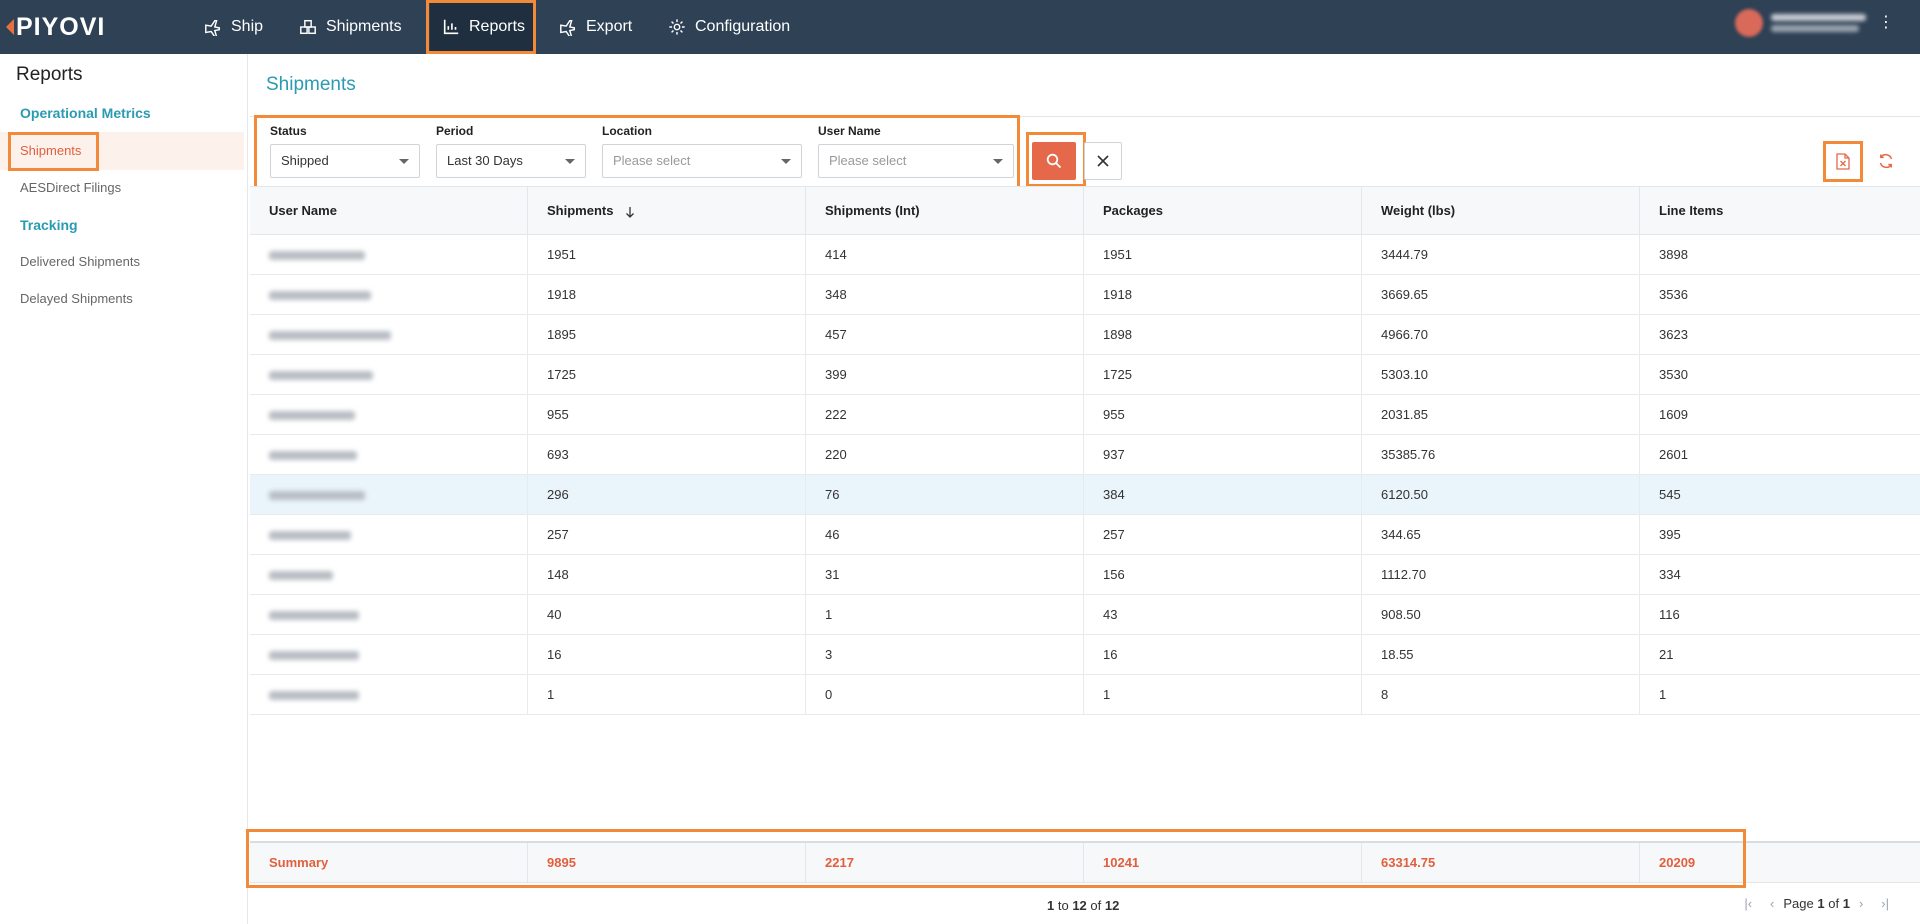 This screenshot has width=1920, height=924. I want to click on shipments-int-cell: 76, so click(945, 495).